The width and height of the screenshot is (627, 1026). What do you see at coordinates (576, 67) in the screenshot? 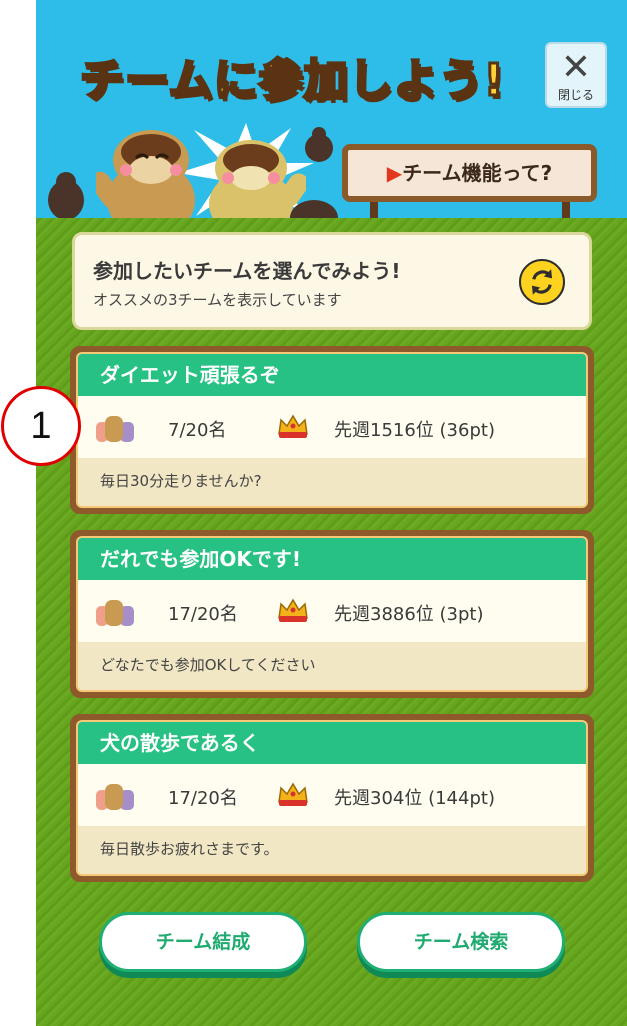
I see `close-icon: ✕` at bounding box center [576, 67].